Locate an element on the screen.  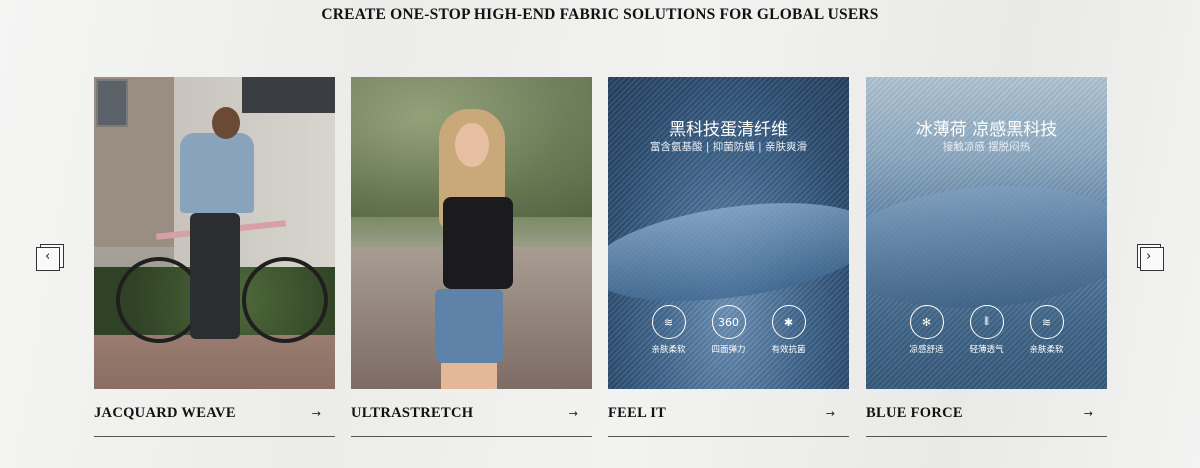
overlay-title: 冰薄荷 凉感黑科技 is located at coordinates (986, 130).